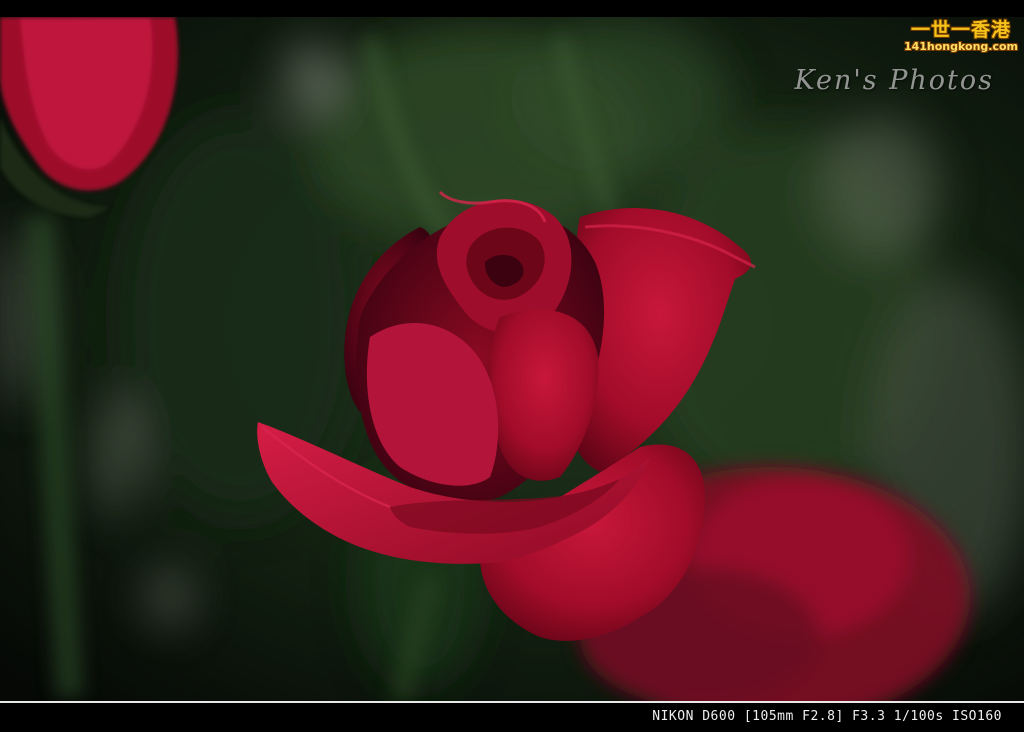  I want to click on site-logo-chinese: 一世一香港, so click(960, 30).